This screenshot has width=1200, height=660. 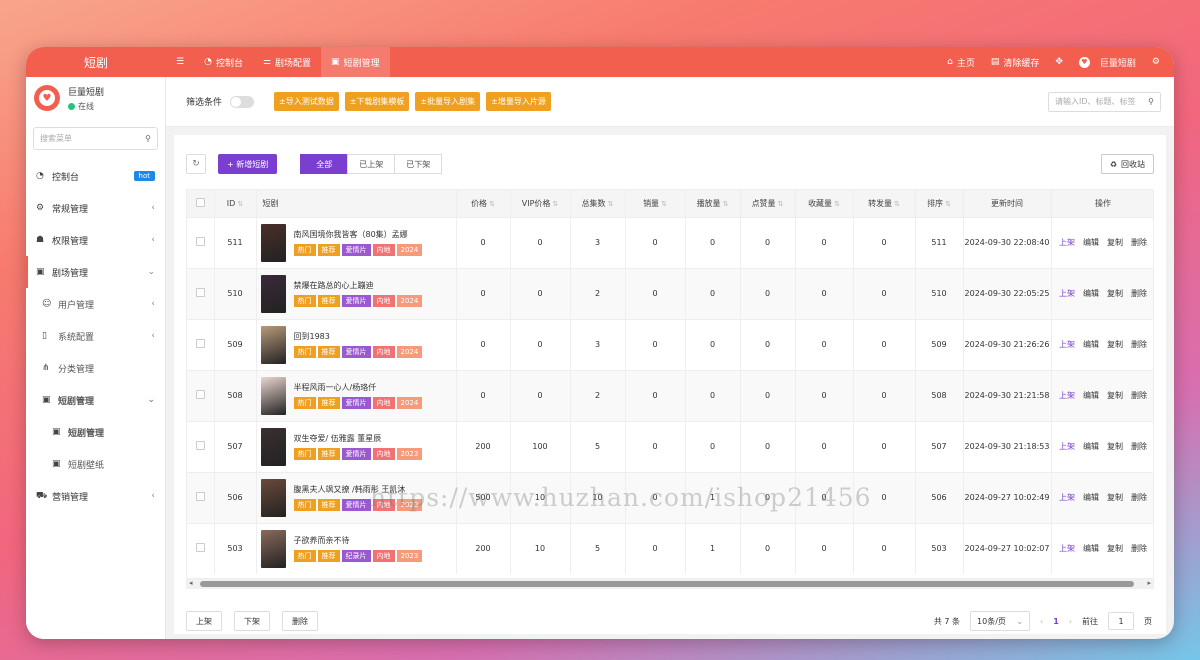 I want to click on col-plays: 播放量 ⇅, so click(x=713, y=203).